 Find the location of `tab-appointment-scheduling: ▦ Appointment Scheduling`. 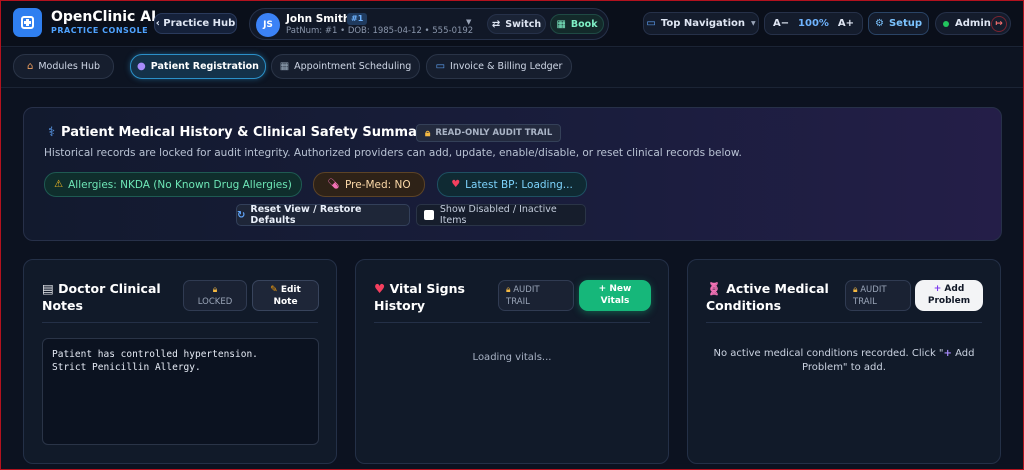

tab-appointment-scheduling: ▦ Appointment Scheduling is located at coordinates (345, 66).